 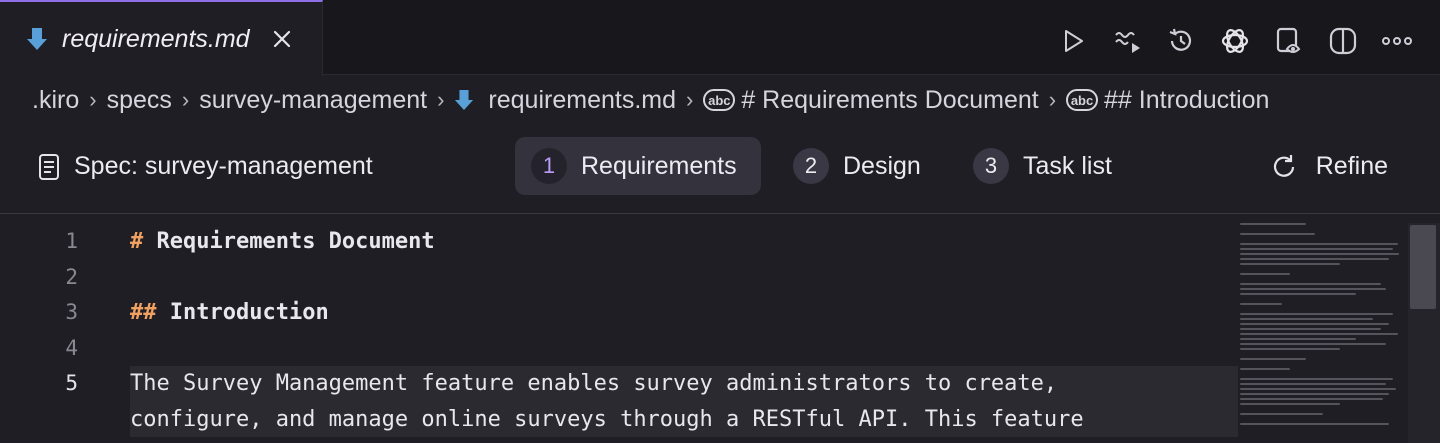 I want to click on refine-button: Refine, so click(x=1329, y=166).